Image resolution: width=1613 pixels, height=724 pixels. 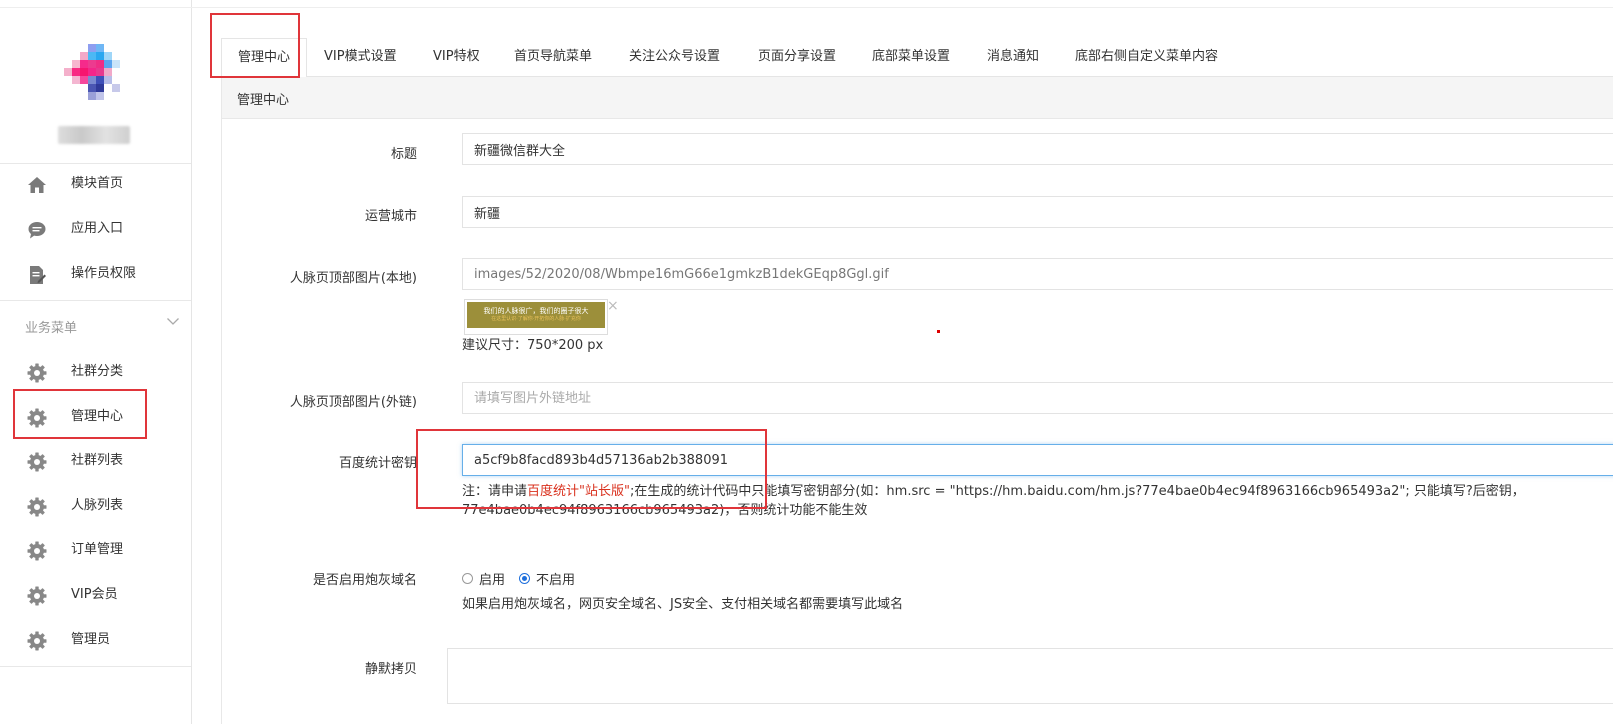 I want to click on sidebar-item-label: 社群列表, so click(x=97, y=460).